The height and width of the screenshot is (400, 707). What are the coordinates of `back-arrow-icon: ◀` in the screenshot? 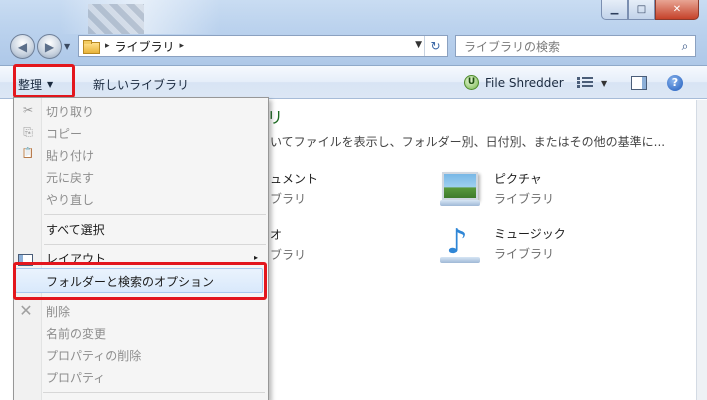 It's located at (22, 46).